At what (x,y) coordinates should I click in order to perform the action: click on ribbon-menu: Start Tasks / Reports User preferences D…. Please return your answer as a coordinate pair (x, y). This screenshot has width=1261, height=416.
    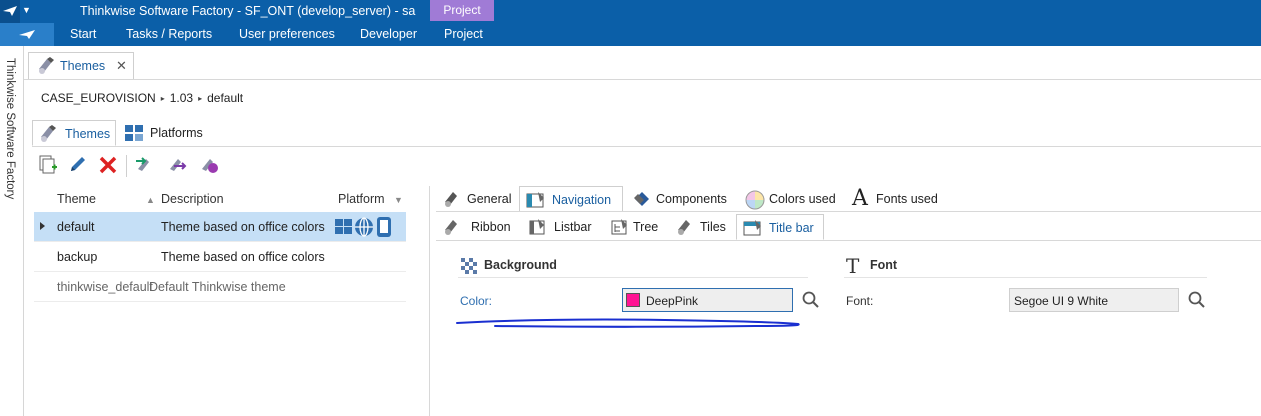
    Looking at the image, I should click on (630, 34).